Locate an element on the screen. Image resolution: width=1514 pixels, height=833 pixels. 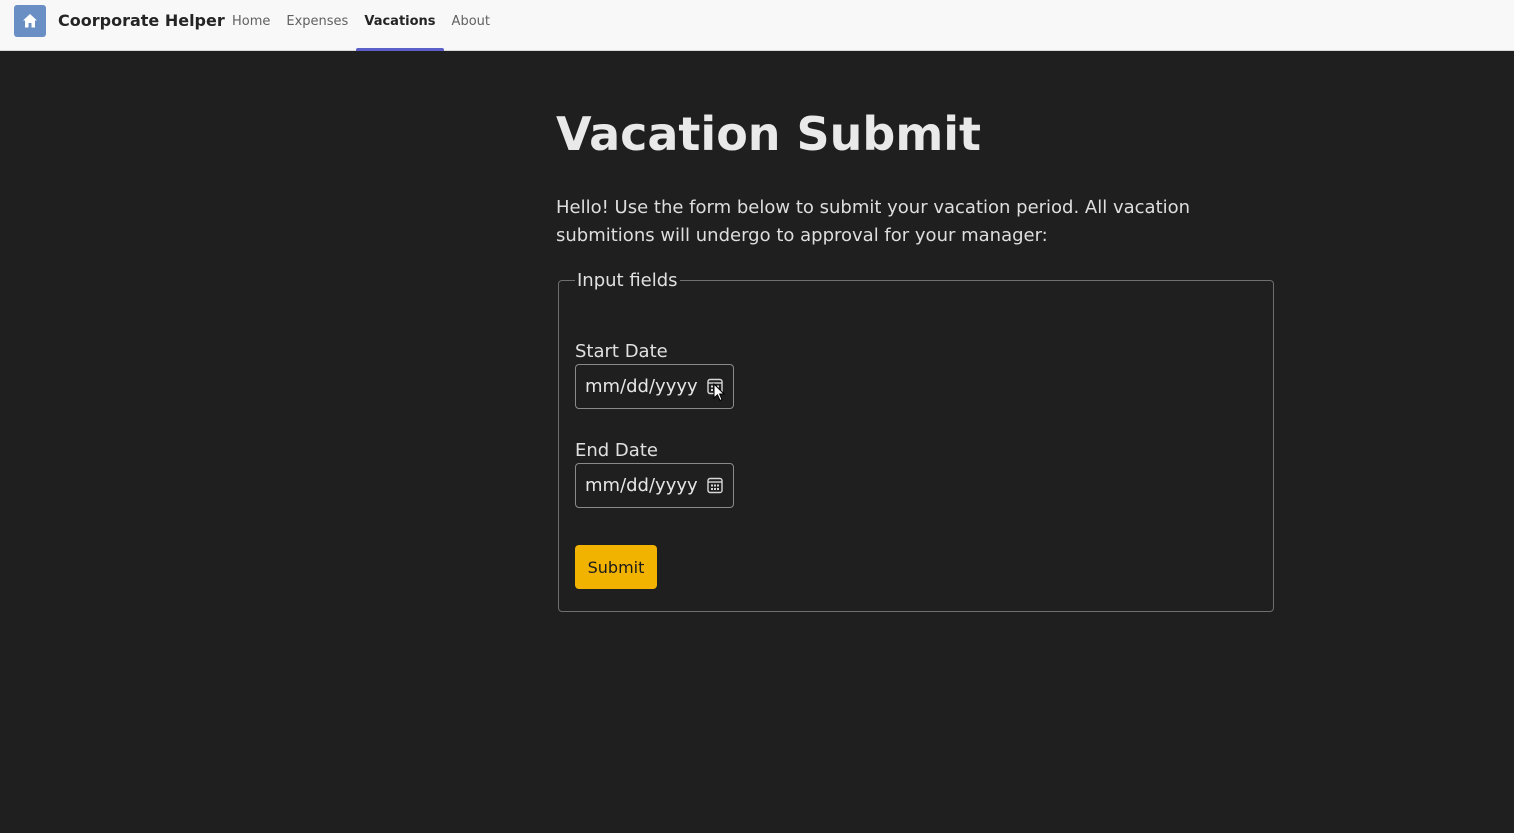
end-date-label: End Date is located at coordinates (616, 450).